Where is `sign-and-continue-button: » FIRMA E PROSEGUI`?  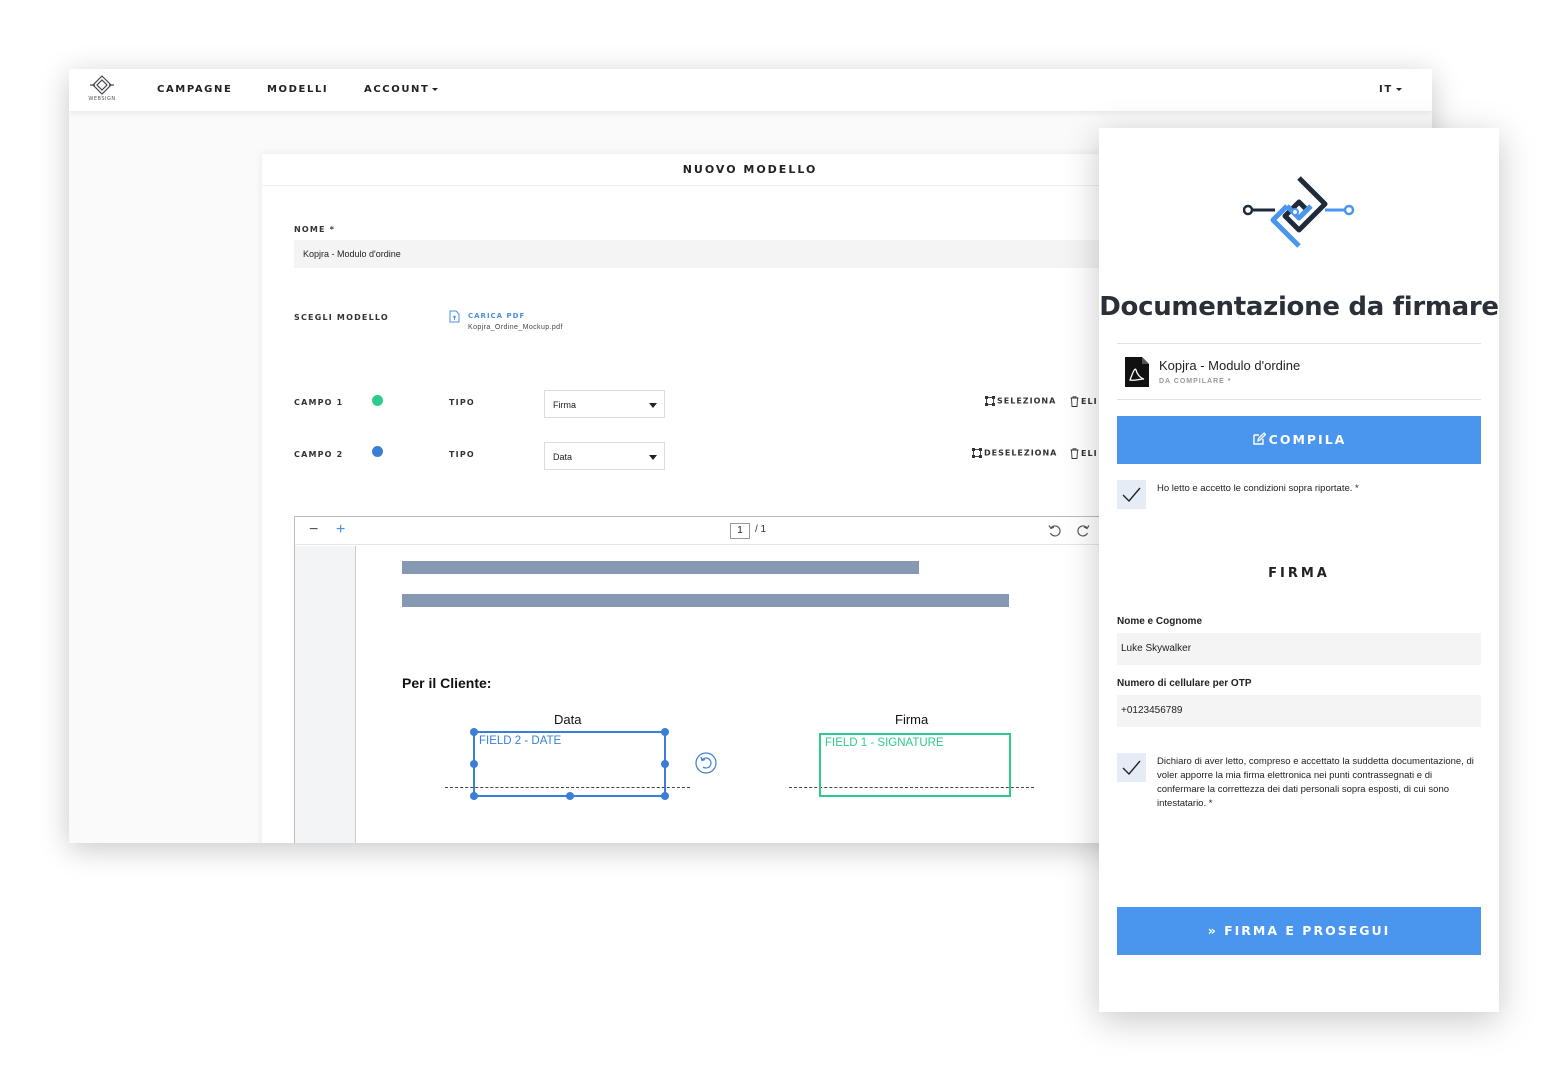 sign-and-continue-button: » FIRMA E PROSEGUI is located at coordinates (1299, 931).